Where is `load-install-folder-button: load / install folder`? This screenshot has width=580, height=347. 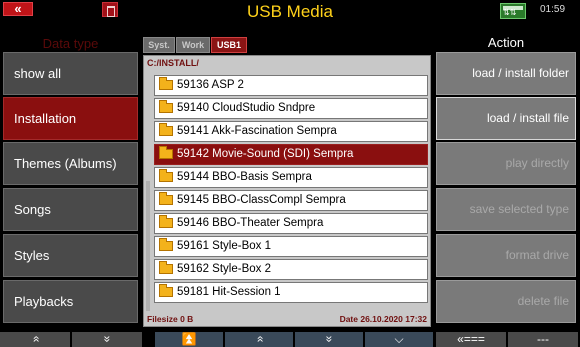
load-install-folder-button: load / install folder is located at coordinates (506, 73).